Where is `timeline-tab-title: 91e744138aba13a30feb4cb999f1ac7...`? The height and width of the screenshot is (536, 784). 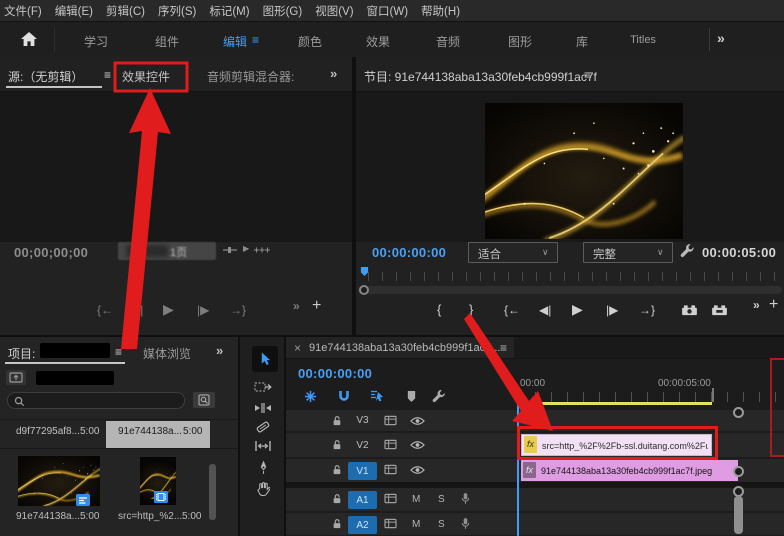 timeline-tab-title: 91e744138aba13a30feb4cb999f1ac7... is located at coordinates (404, 348).